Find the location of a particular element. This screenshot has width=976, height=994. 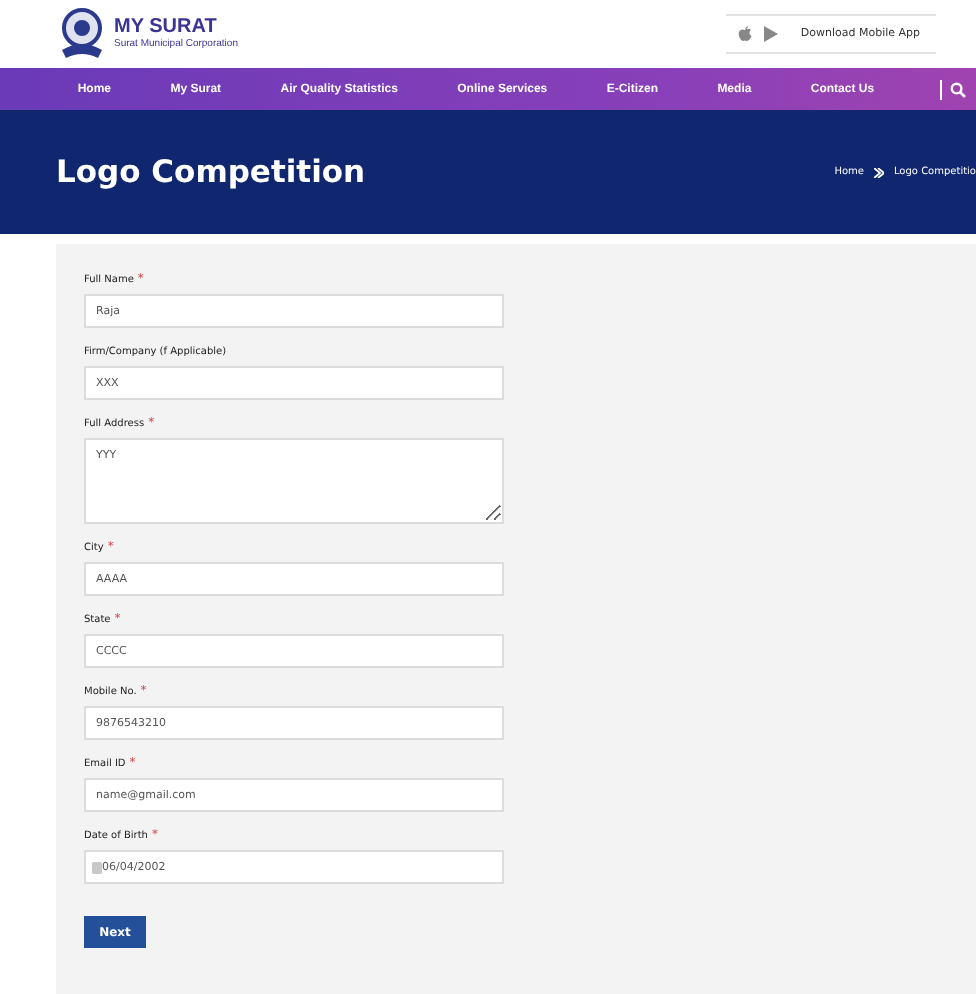

emblem-icon is located at coordinates (82, 34).